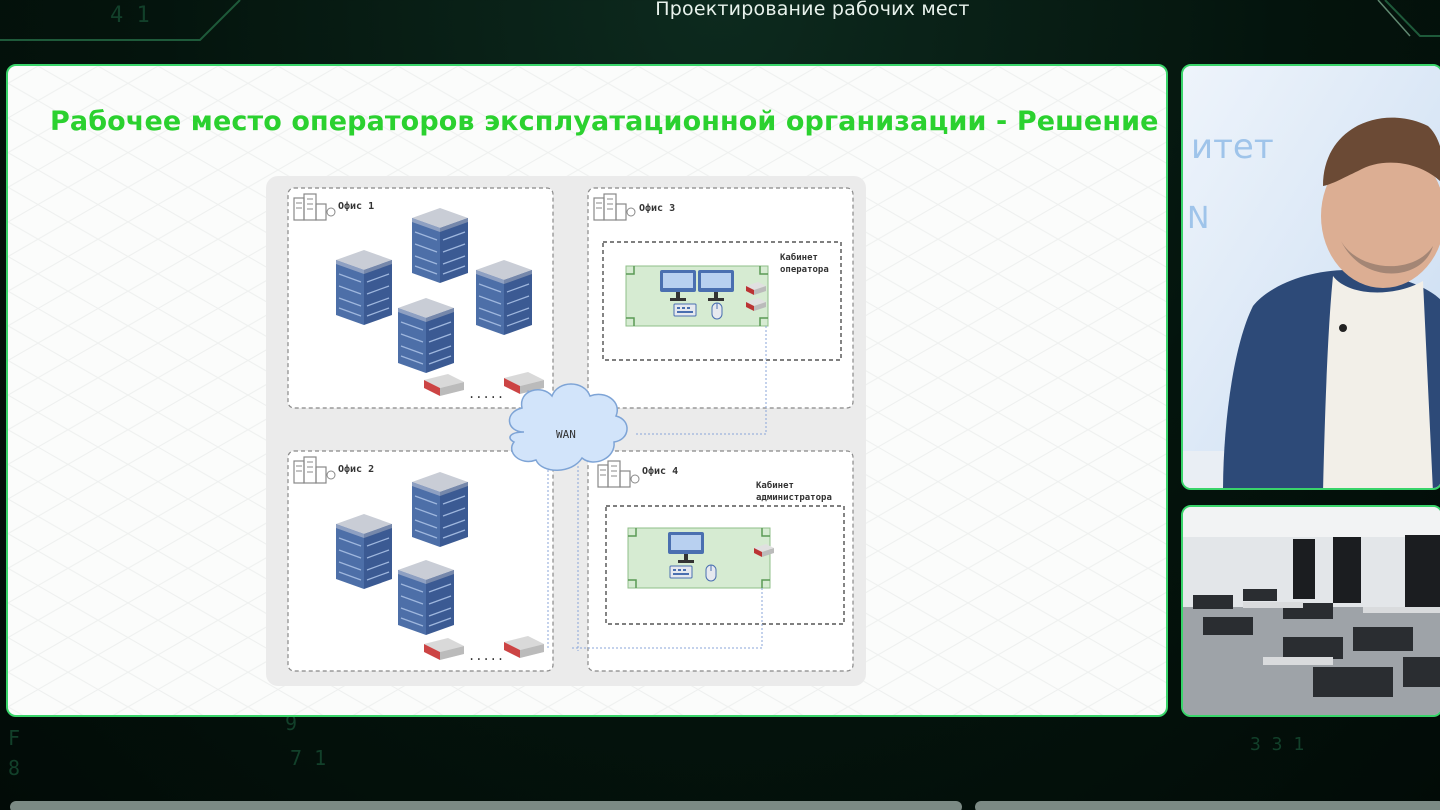  I want to click on admin-room-label-1: Кабинет, so click(775, 485).